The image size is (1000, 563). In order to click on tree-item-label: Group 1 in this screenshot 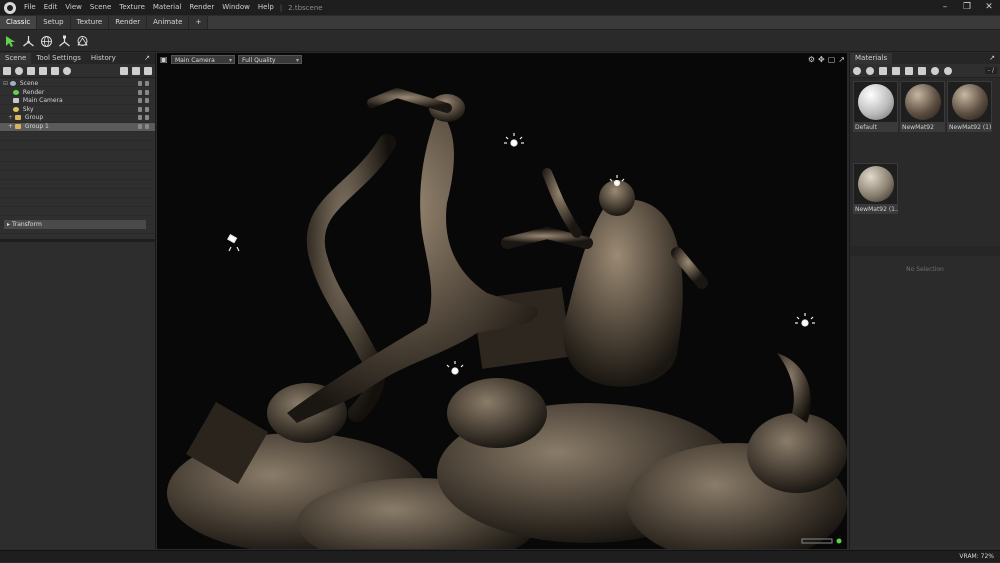, I will do `click(36, 126)`.